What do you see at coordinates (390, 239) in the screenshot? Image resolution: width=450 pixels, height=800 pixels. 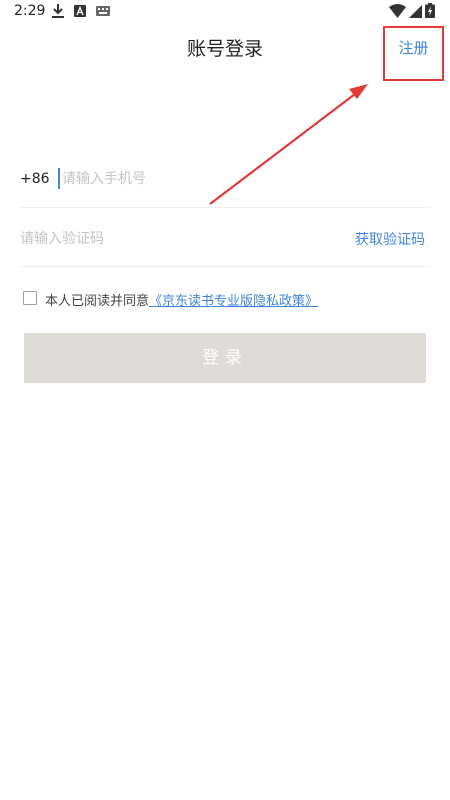 I see `get-code-button: 获取验证码` at bounding box center [390, 239].